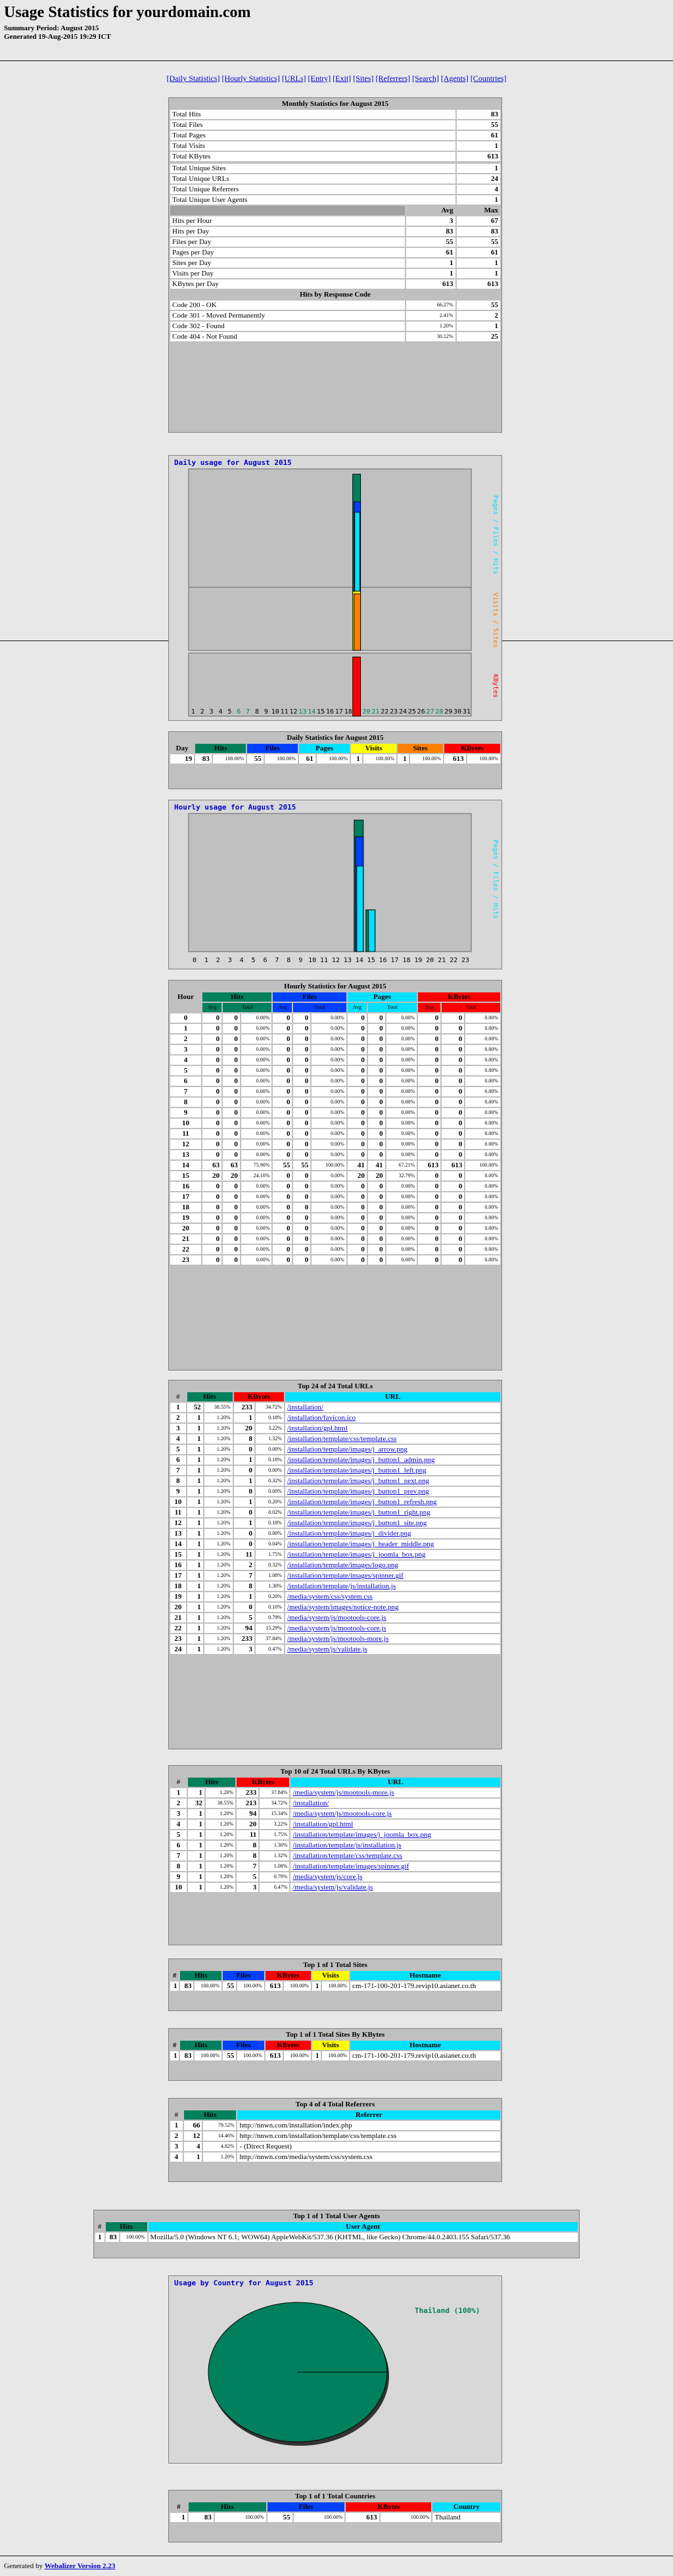  I want to click on table-cell: /installation/template/images/logo.png, so click(392, 1566).